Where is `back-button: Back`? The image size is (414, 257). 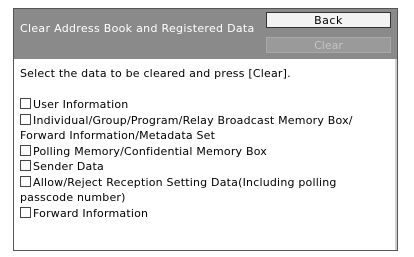 back-button: Back is located at coordinates (328, 20).